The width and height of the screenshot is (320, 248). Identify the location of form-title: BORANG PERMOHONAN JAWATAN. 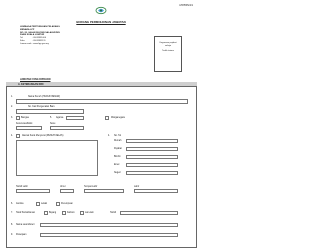
(101, 22).